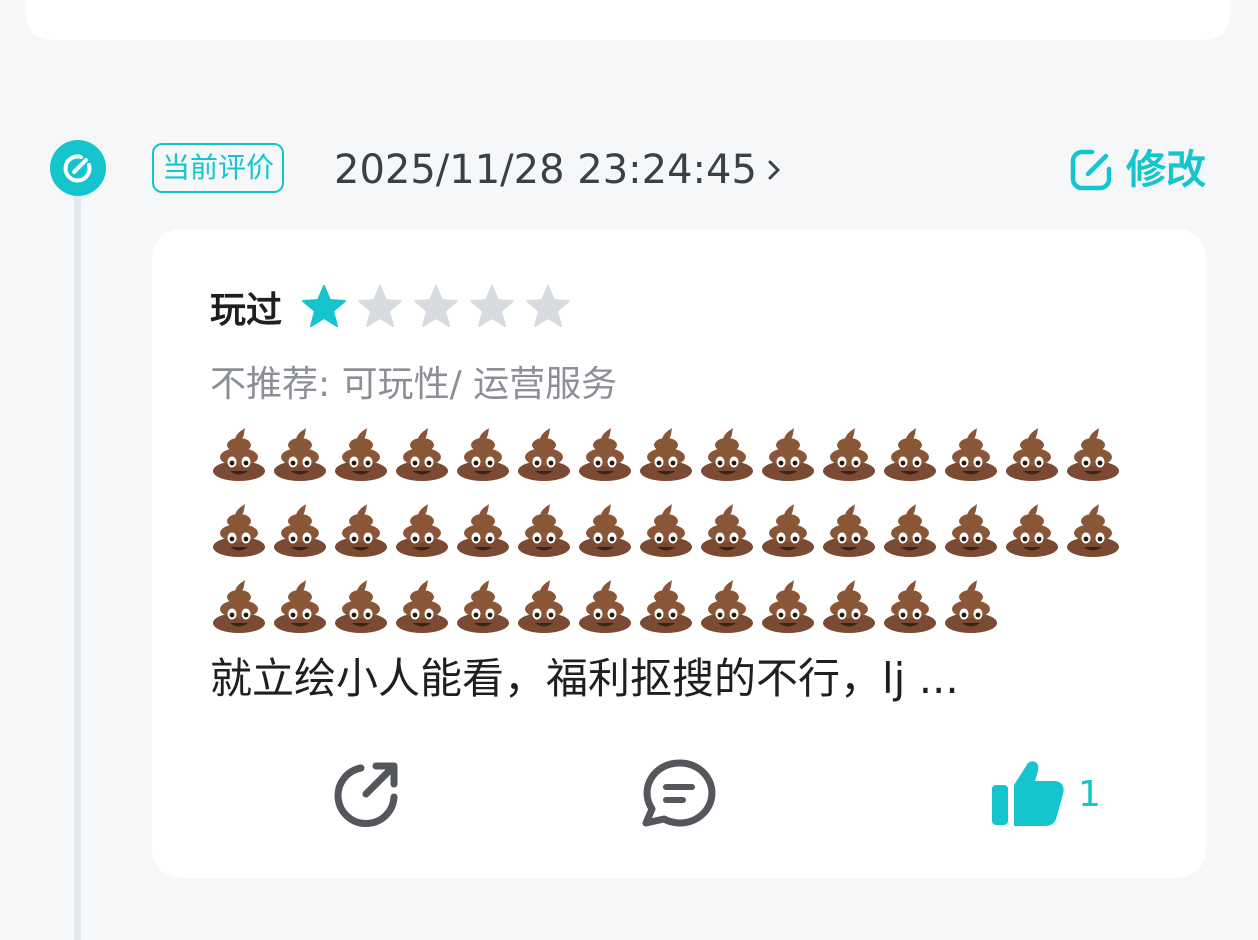  What do you see at coordinates (1028, 793) in the screenshot?
I see `thumbs-up-icon` at bounding box center [1028, 793].